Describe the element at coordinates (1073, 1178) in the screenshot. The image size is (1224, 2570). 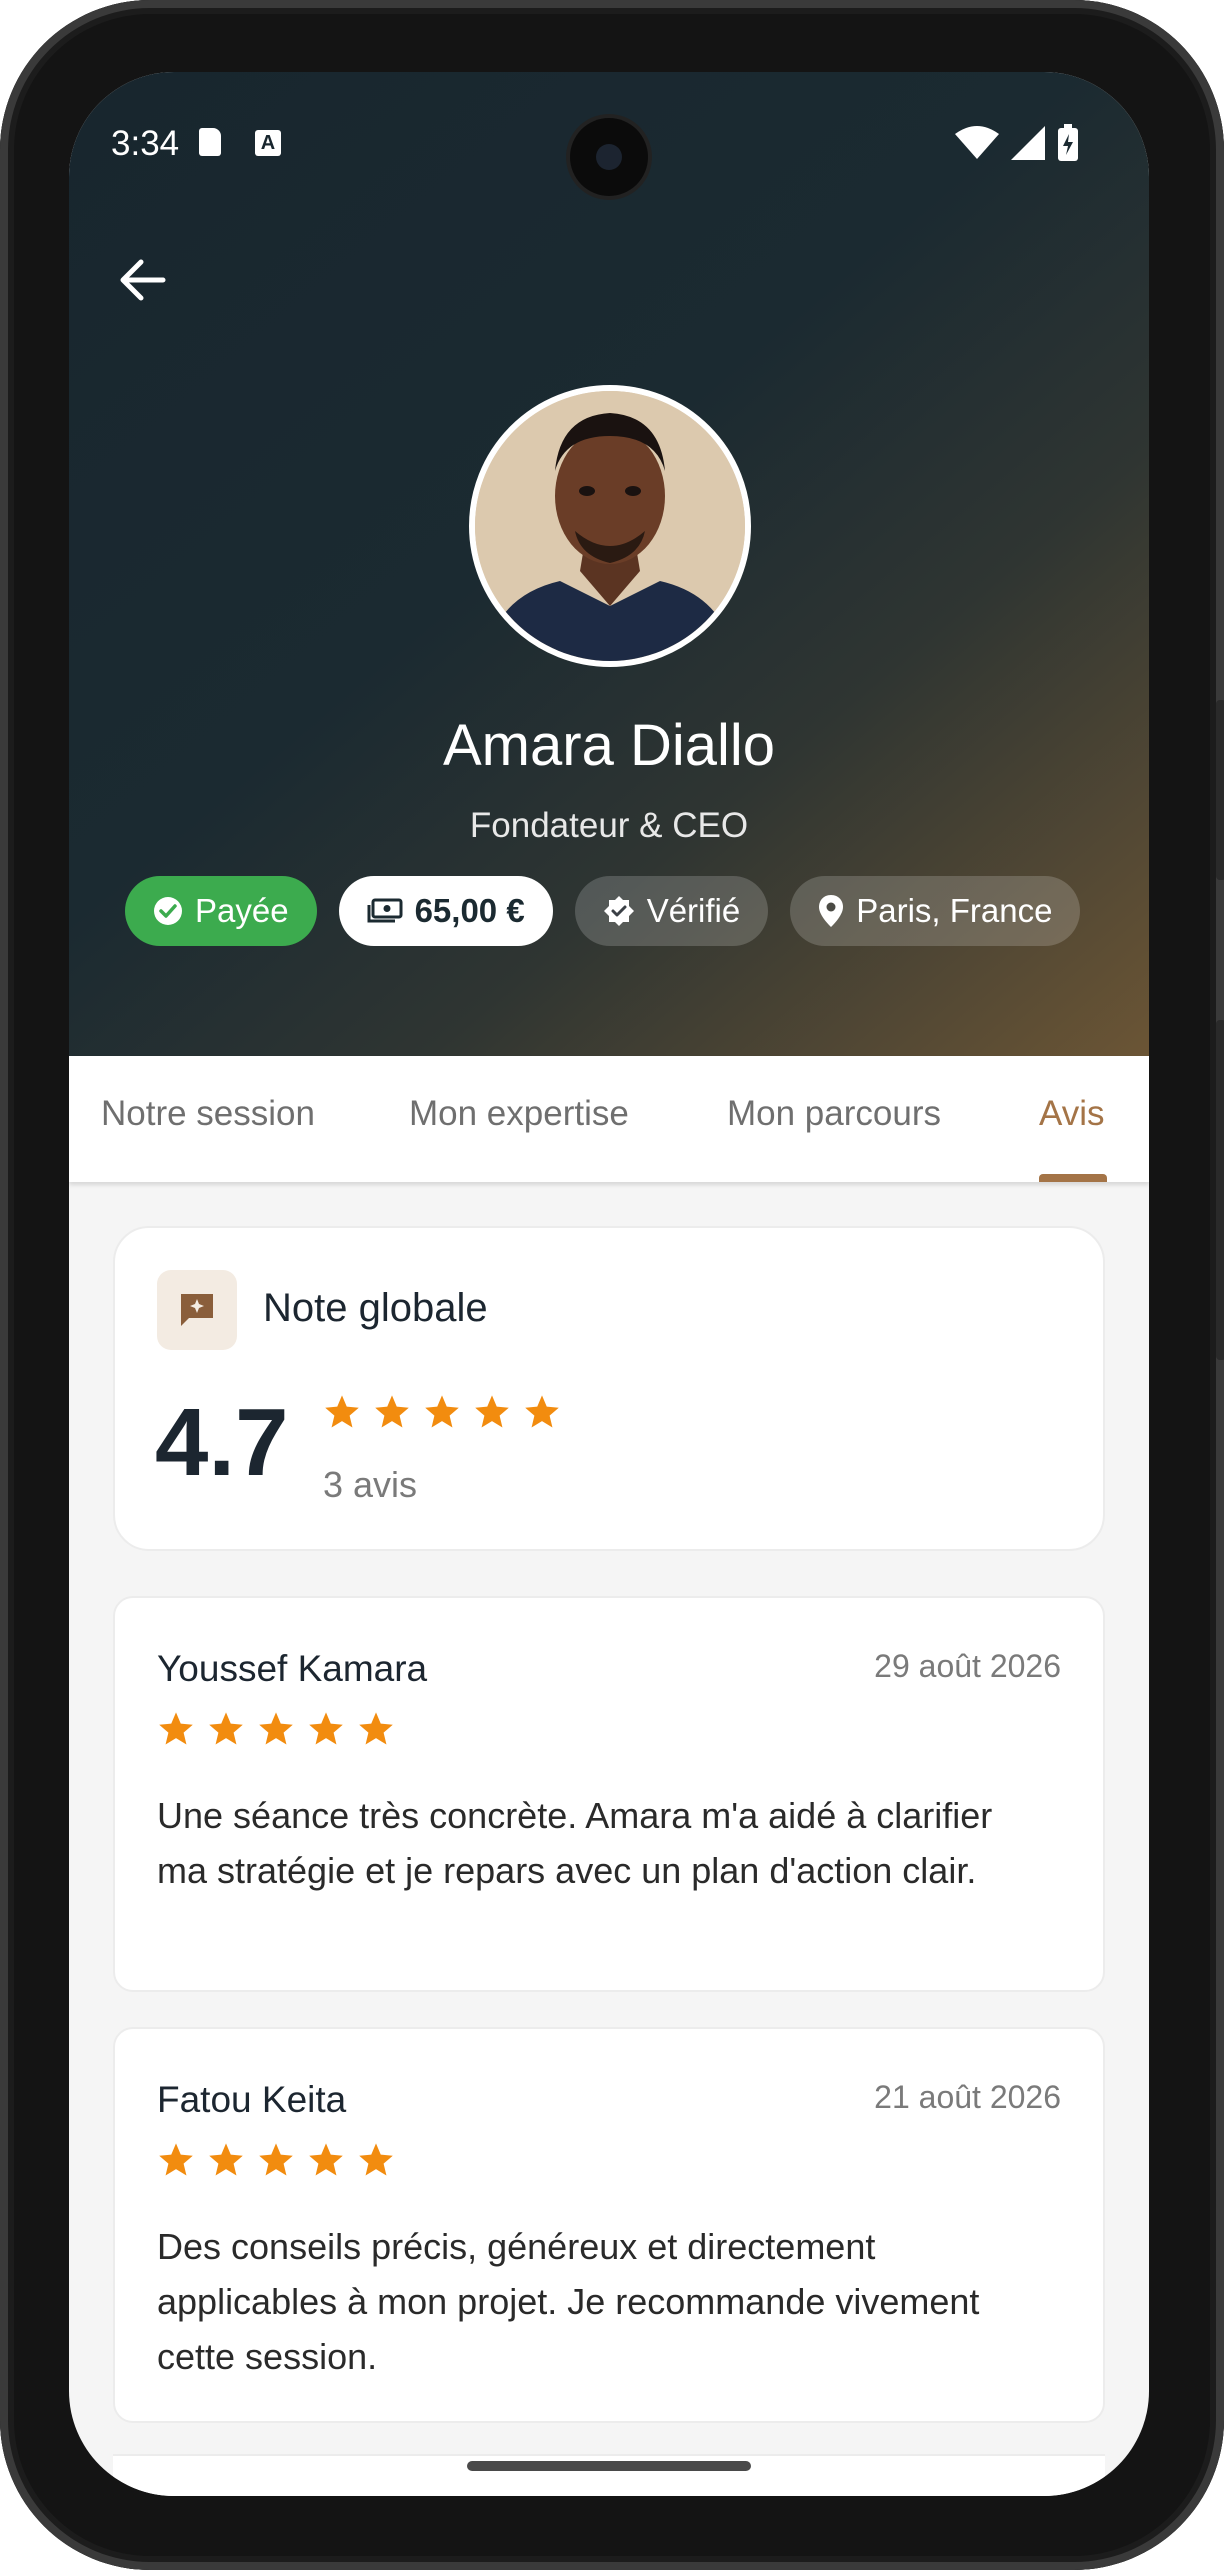
I see `active-tab-indicator` at that location.